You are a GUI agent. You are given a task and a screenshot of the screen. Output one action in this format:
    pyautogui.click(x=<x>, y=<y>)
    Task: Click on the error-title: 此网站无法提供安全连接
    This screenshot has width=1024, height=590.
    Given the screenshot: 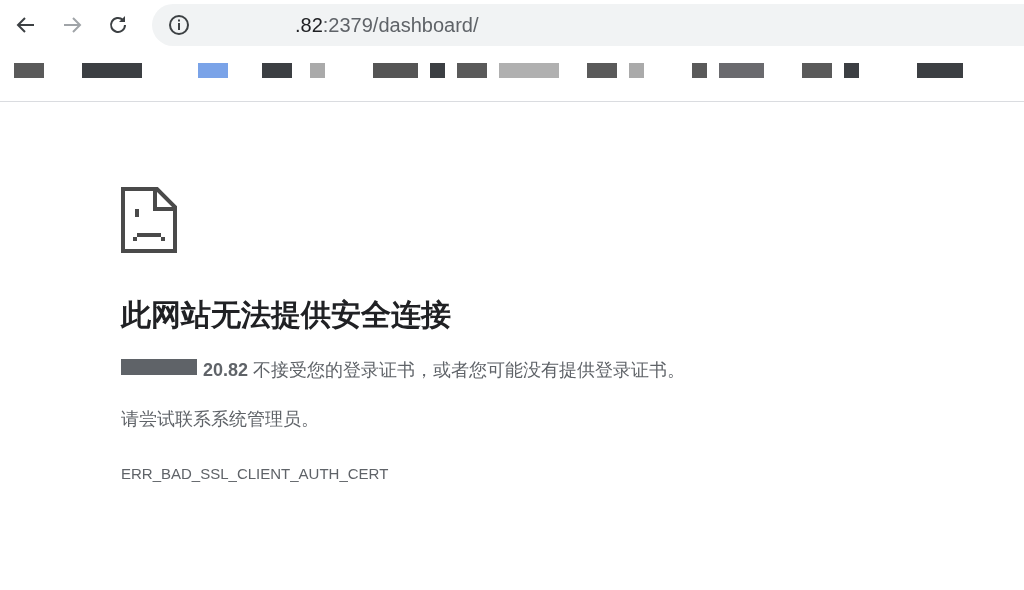 What is the action you would take?
    pyautogui.click(x=286, y=315)
    